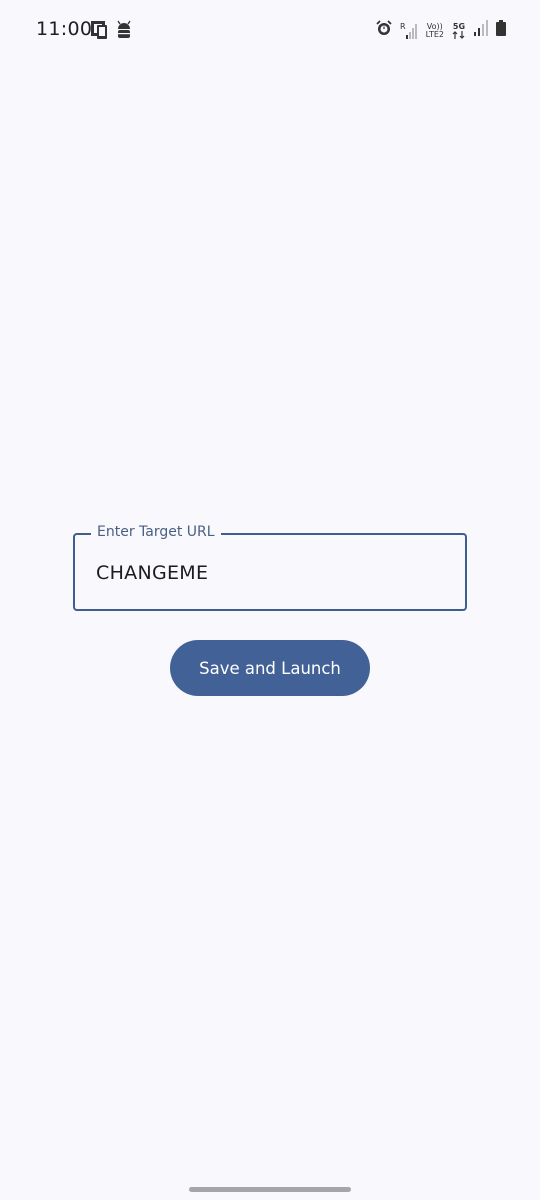  I want to click on status-right-icons: R Vo)) LTE2 5G, so click(441, 30).